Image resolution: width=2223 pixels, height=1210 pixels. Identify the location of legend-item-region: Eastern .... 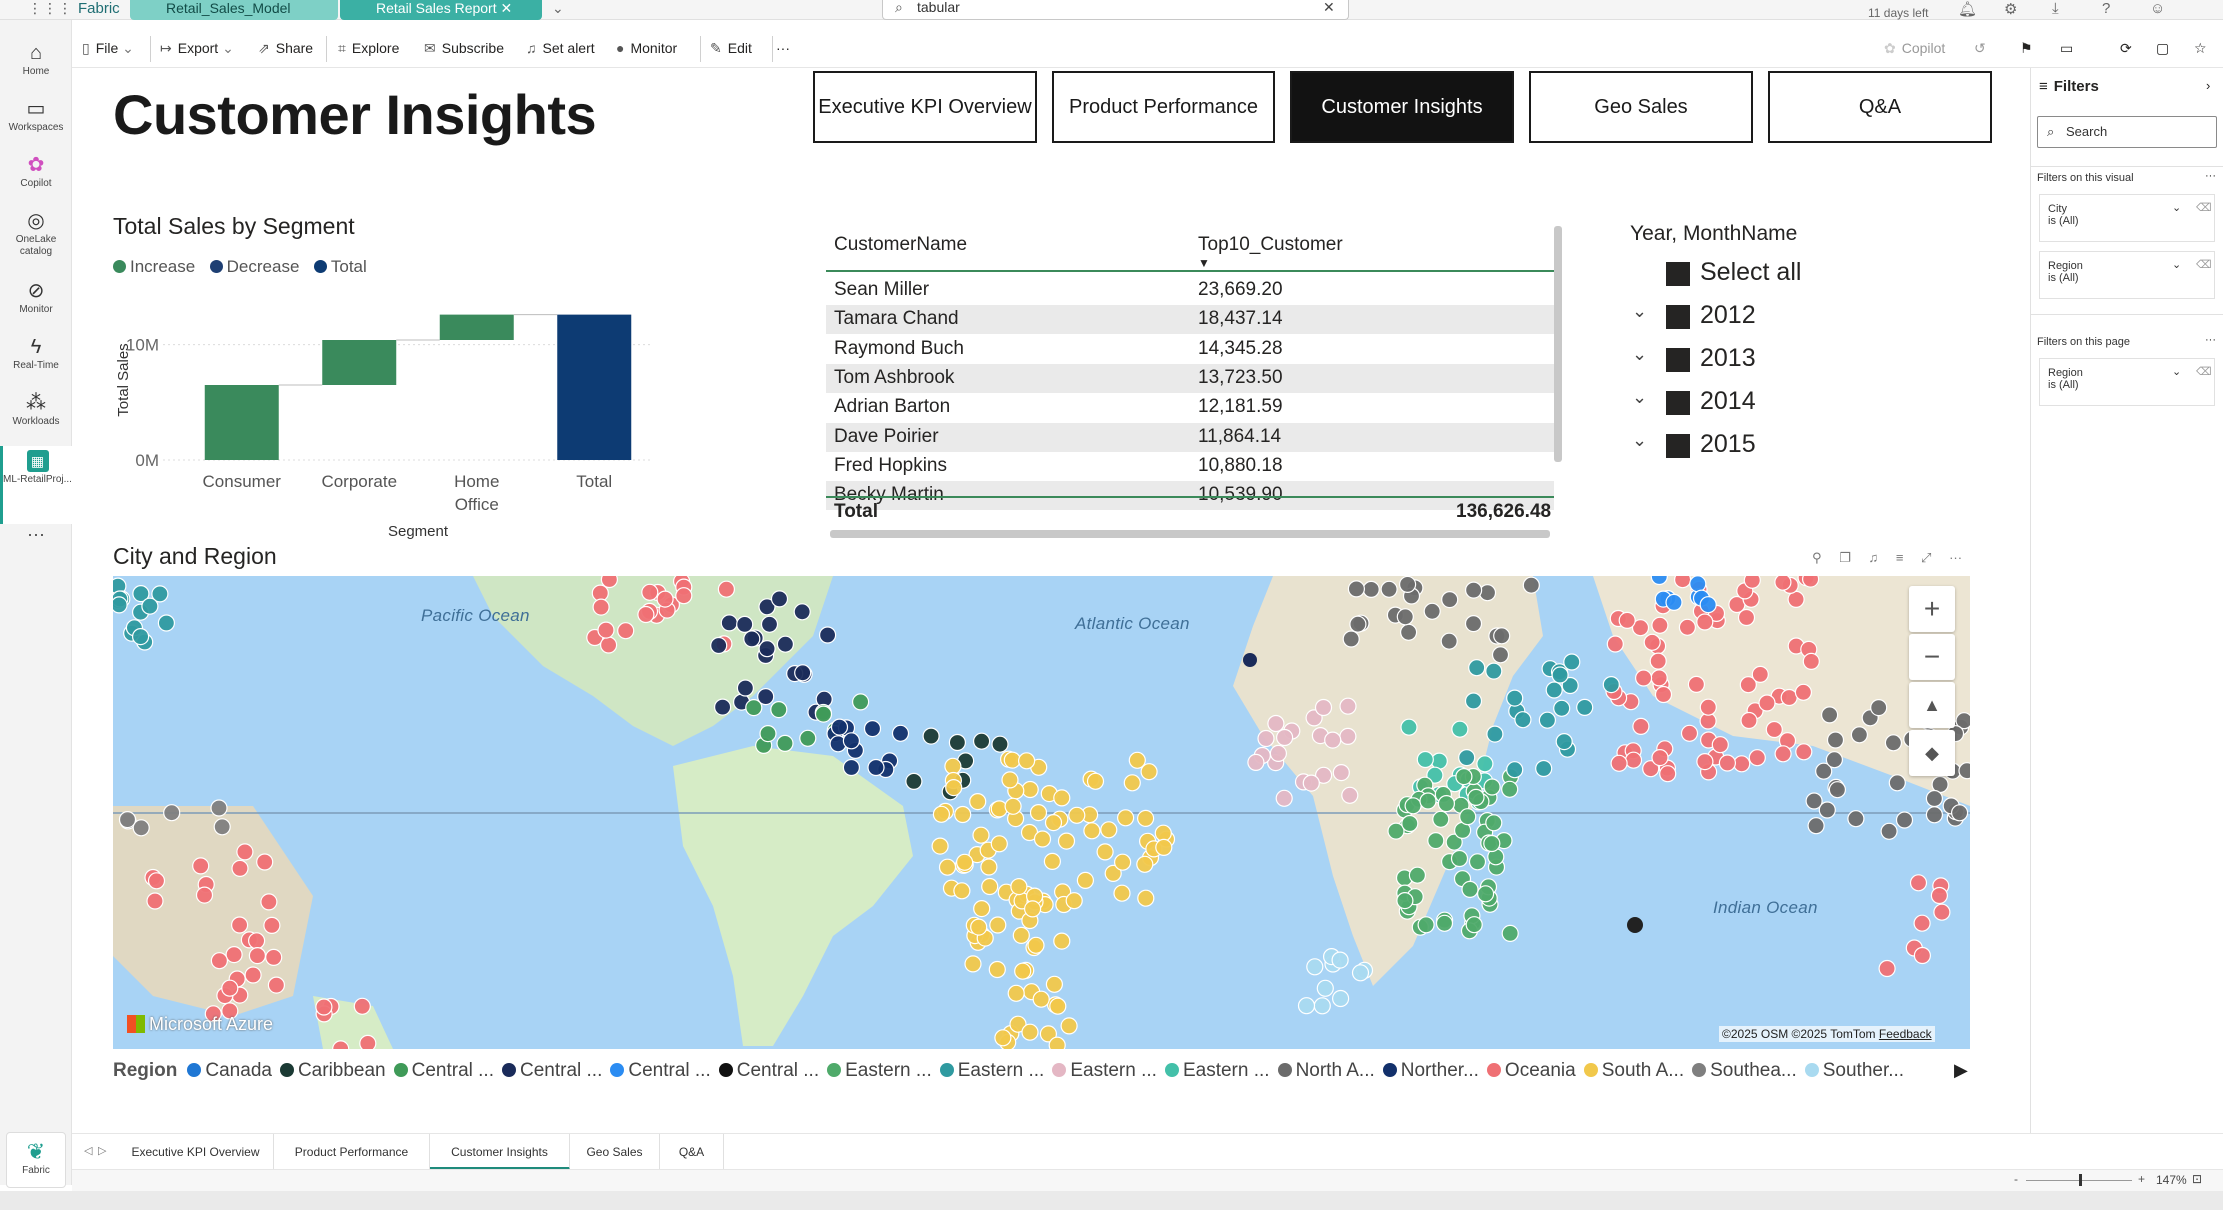
(1104, 1070).